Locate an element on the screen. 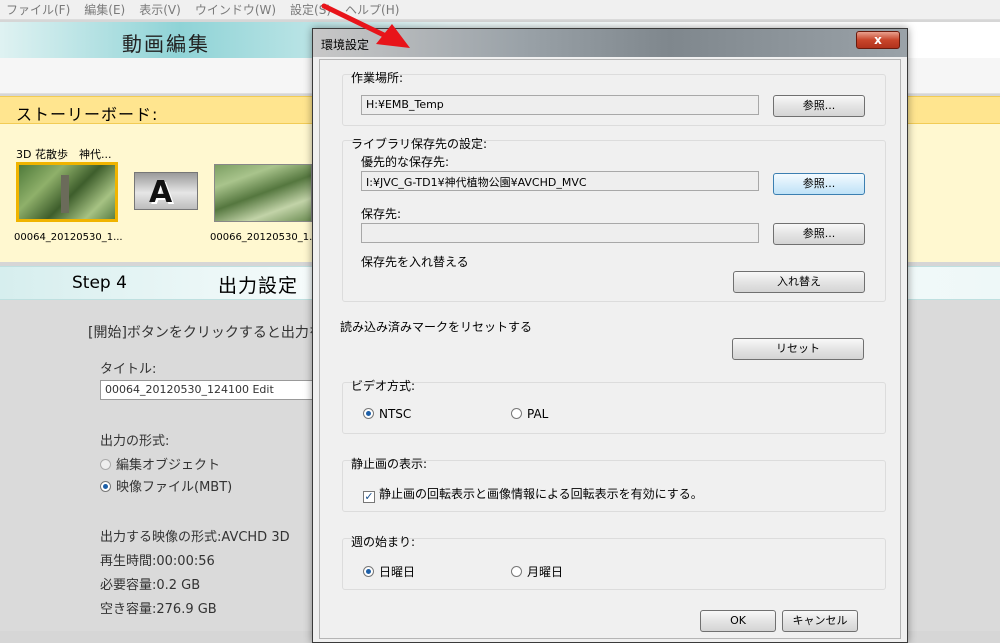  transition-thumbnail: A is located at coordinates (166, 191).